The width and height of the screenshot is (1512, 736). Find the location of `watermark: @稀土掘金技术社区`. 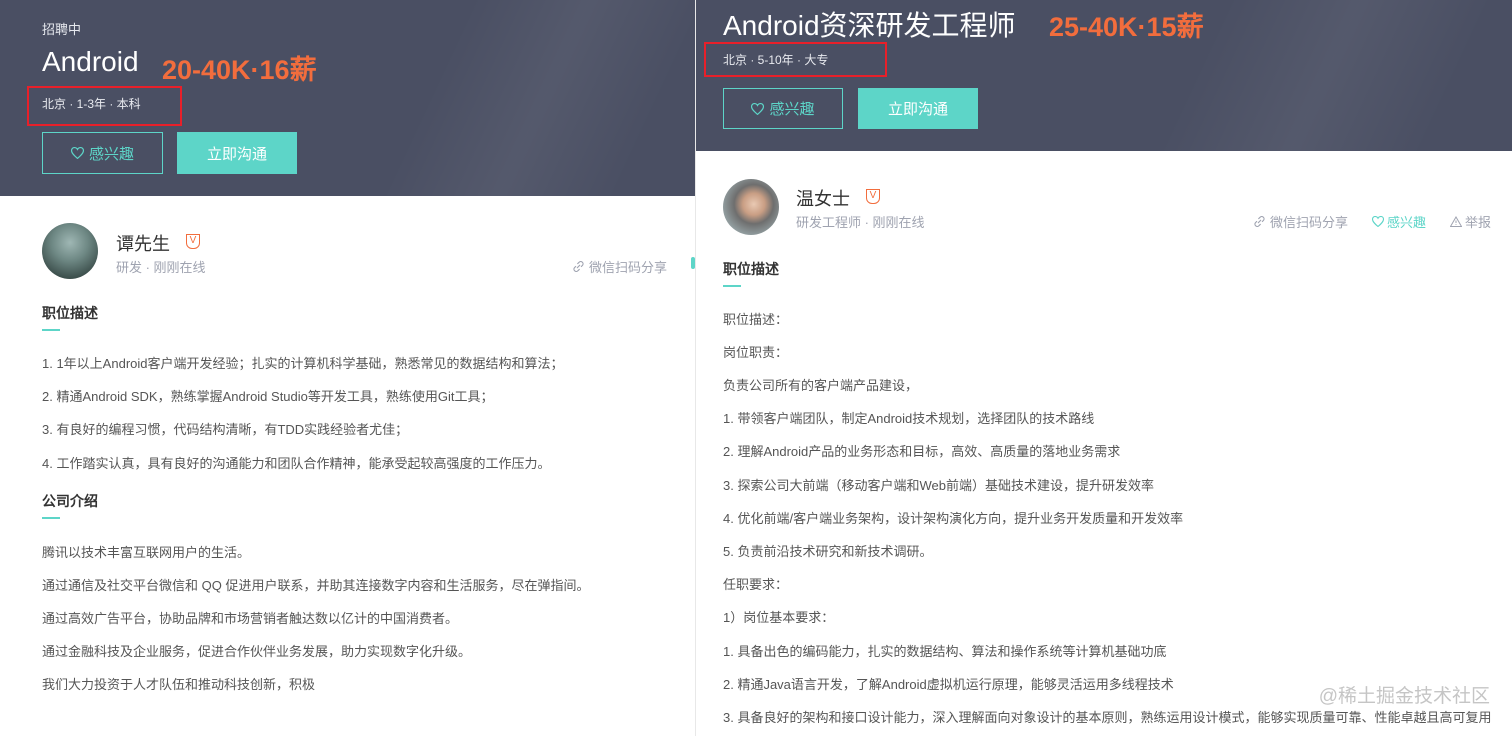

watermark: @稀土掘金技术社区 is located at coordinates (1404, 696).